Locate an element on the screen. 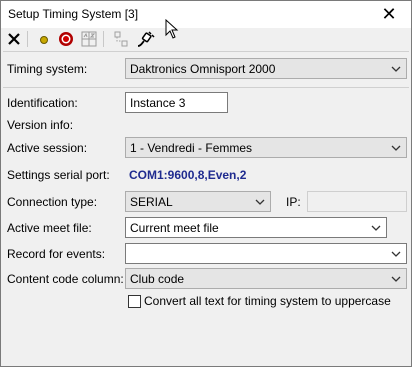 Image resolution: width=412 pixels, height=367 pixels. window-close-button: ✕ is located at coordinates (389, 14).